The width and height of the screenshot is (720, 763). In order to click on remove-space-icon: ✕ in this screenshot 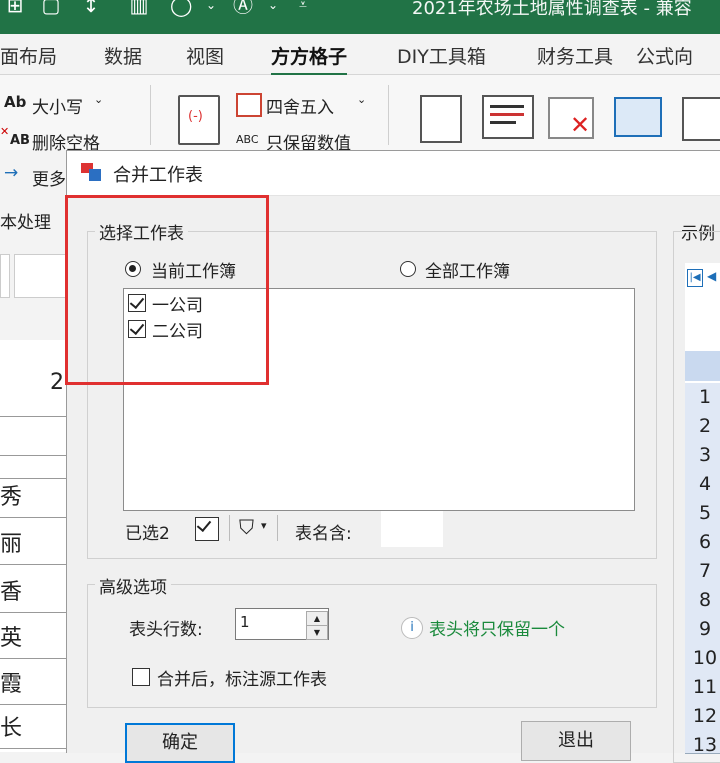, I will do `click(5, 131)`.